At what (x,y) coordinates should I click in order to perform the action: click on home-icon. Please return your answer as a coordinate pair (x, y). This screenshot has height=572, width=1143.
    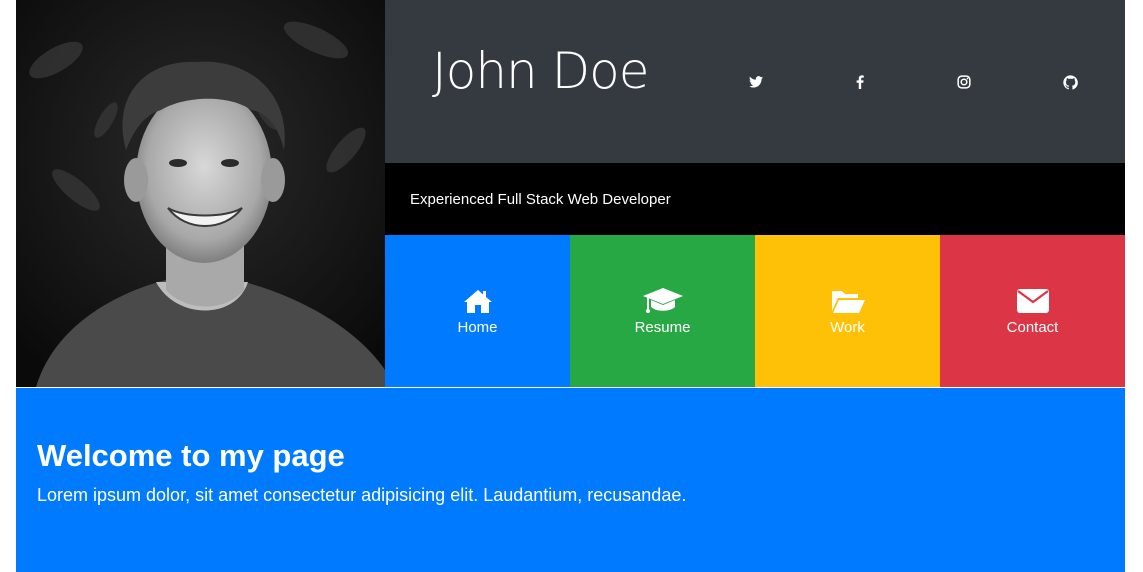
    Looking at the image, I should click on (478, 301).